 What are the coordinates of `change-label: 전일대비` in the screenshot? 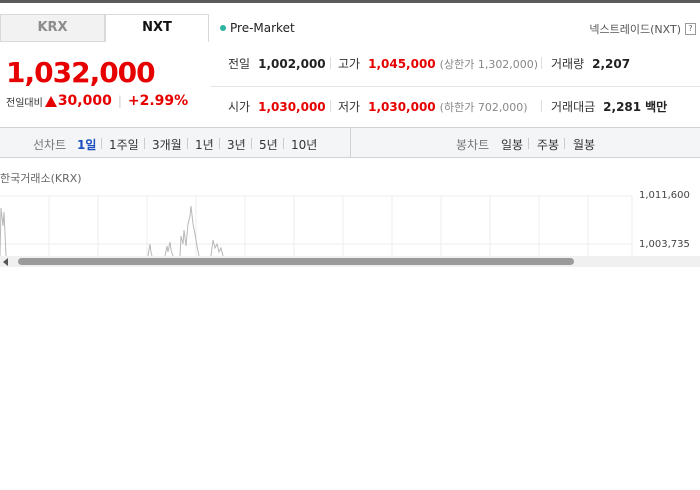 It's located at (24, 103).